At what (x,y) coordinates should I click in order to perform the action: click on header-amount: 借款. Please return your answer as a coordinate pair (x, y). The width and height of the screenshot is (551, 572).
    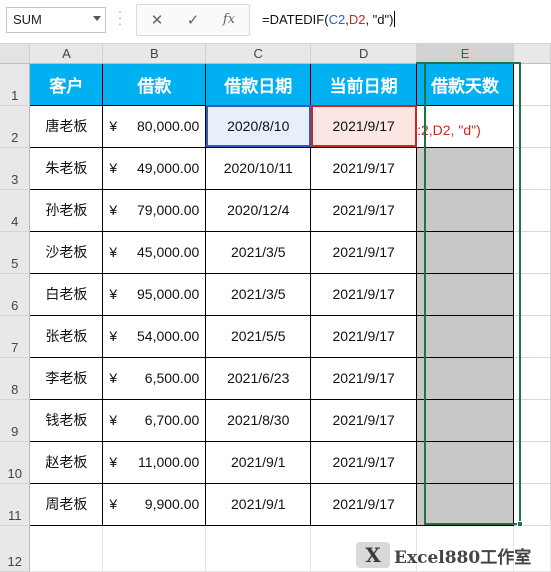
    Looking at the image, I should click on (154, 84).